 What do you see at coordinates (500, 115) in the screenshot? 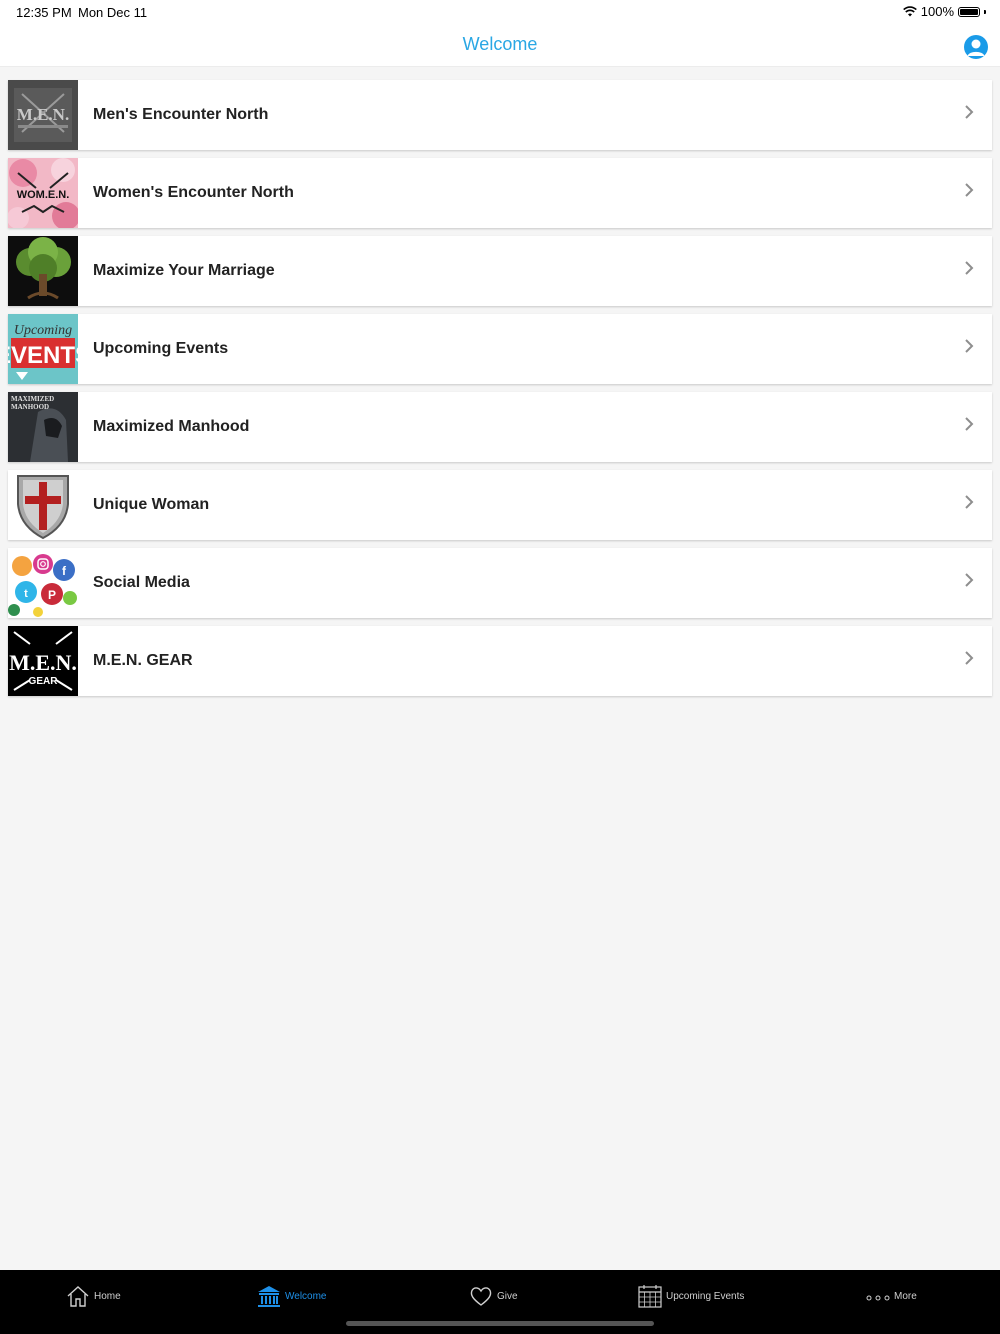
I see `list-item-mens-encounter-north: M.E.N. Men's Encounter North` at bounding box center [500, 115].